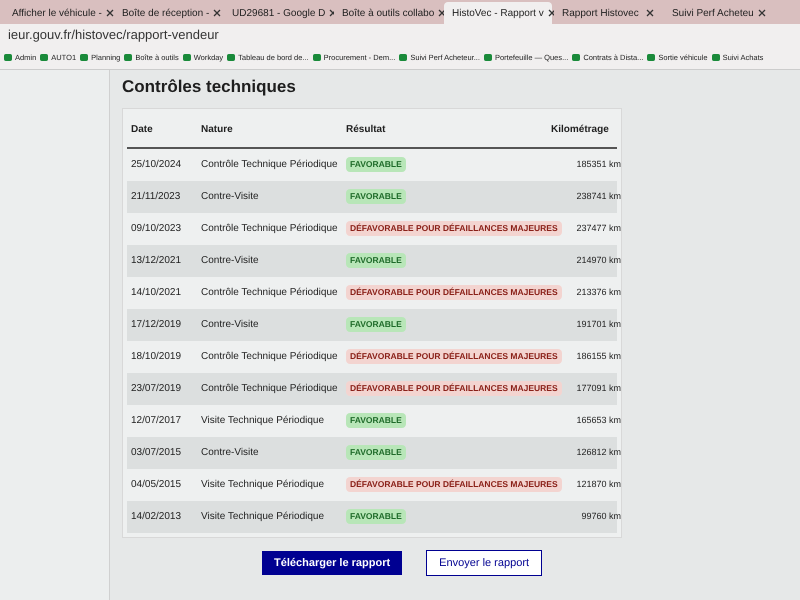 This screenshot has width=800, height=600. What do you see at coordinates (580, 130) in the screenshot?
I see `column-header: Kilométrage` at bounding box center [580, 130].